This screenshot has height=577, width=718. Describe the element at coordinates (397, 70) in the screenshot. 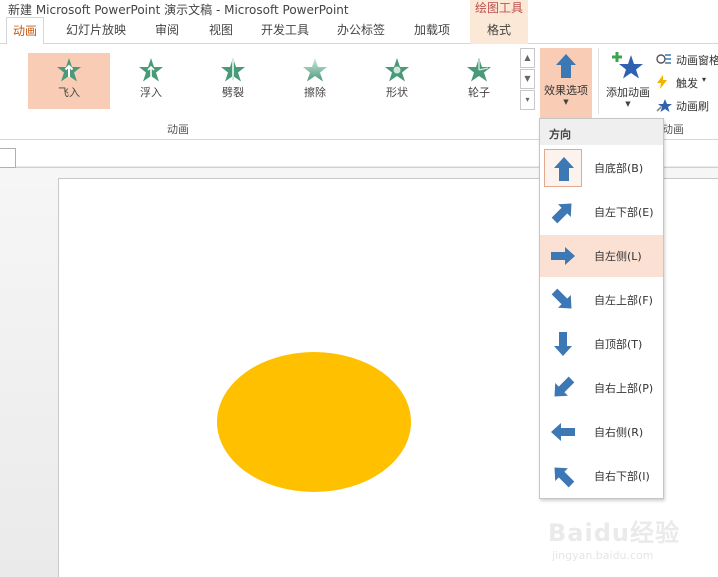

I see `shape-star-icon` at that location.